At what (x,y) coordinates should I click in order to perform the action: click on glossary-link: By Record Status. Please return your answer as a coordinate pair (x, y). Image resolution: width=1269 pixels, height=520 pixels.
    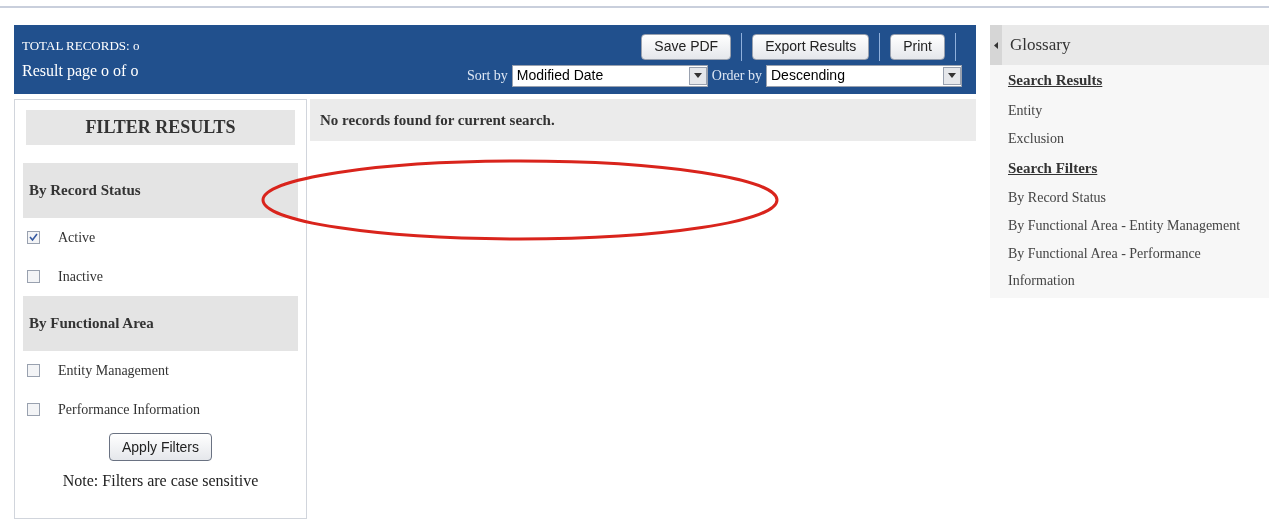
    Looking at the image, I should click on (1136, 197).